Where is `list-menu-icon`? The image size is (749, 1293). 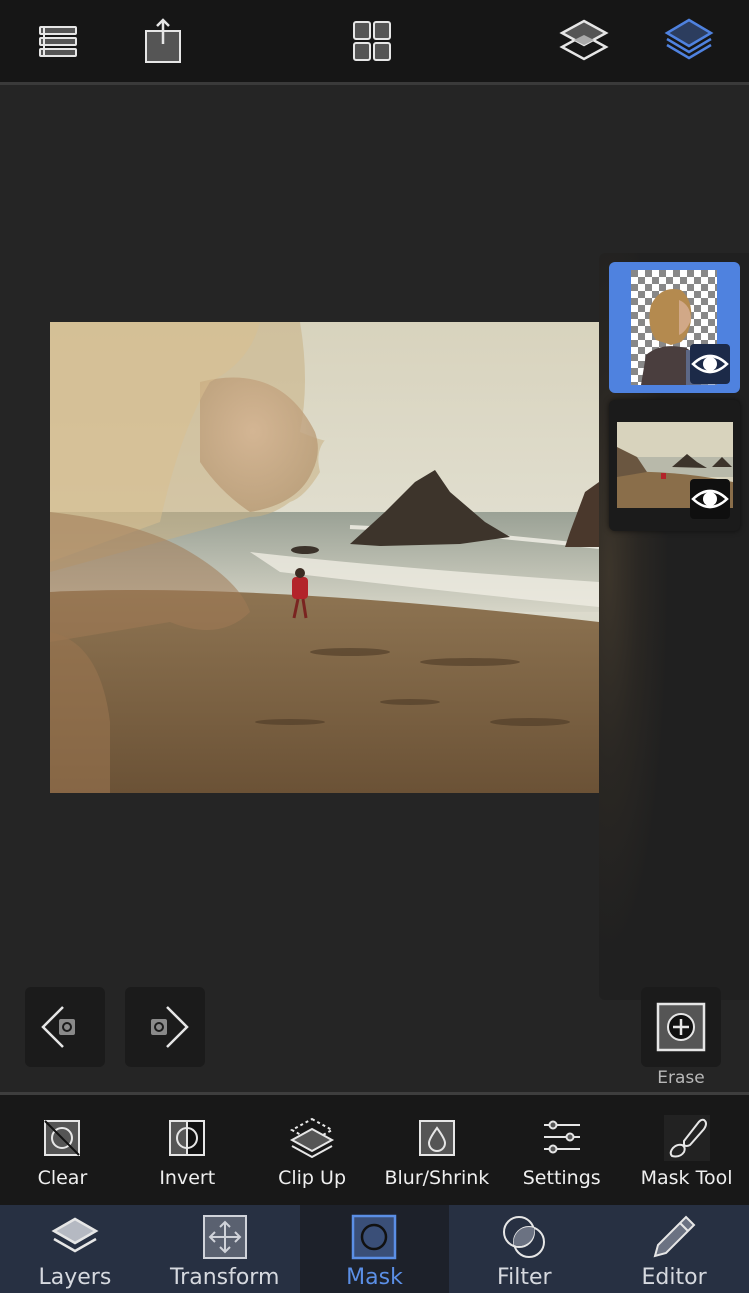
list-menu-icon is located at coordinates (58, 41).